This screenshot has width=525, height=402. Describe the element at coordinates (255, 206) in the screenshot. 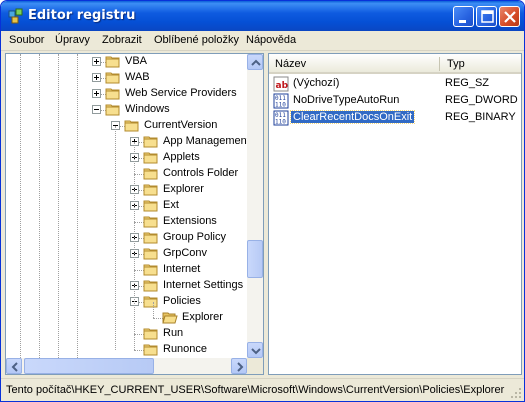

I see `tree-vertical-scrollbar` at that location.